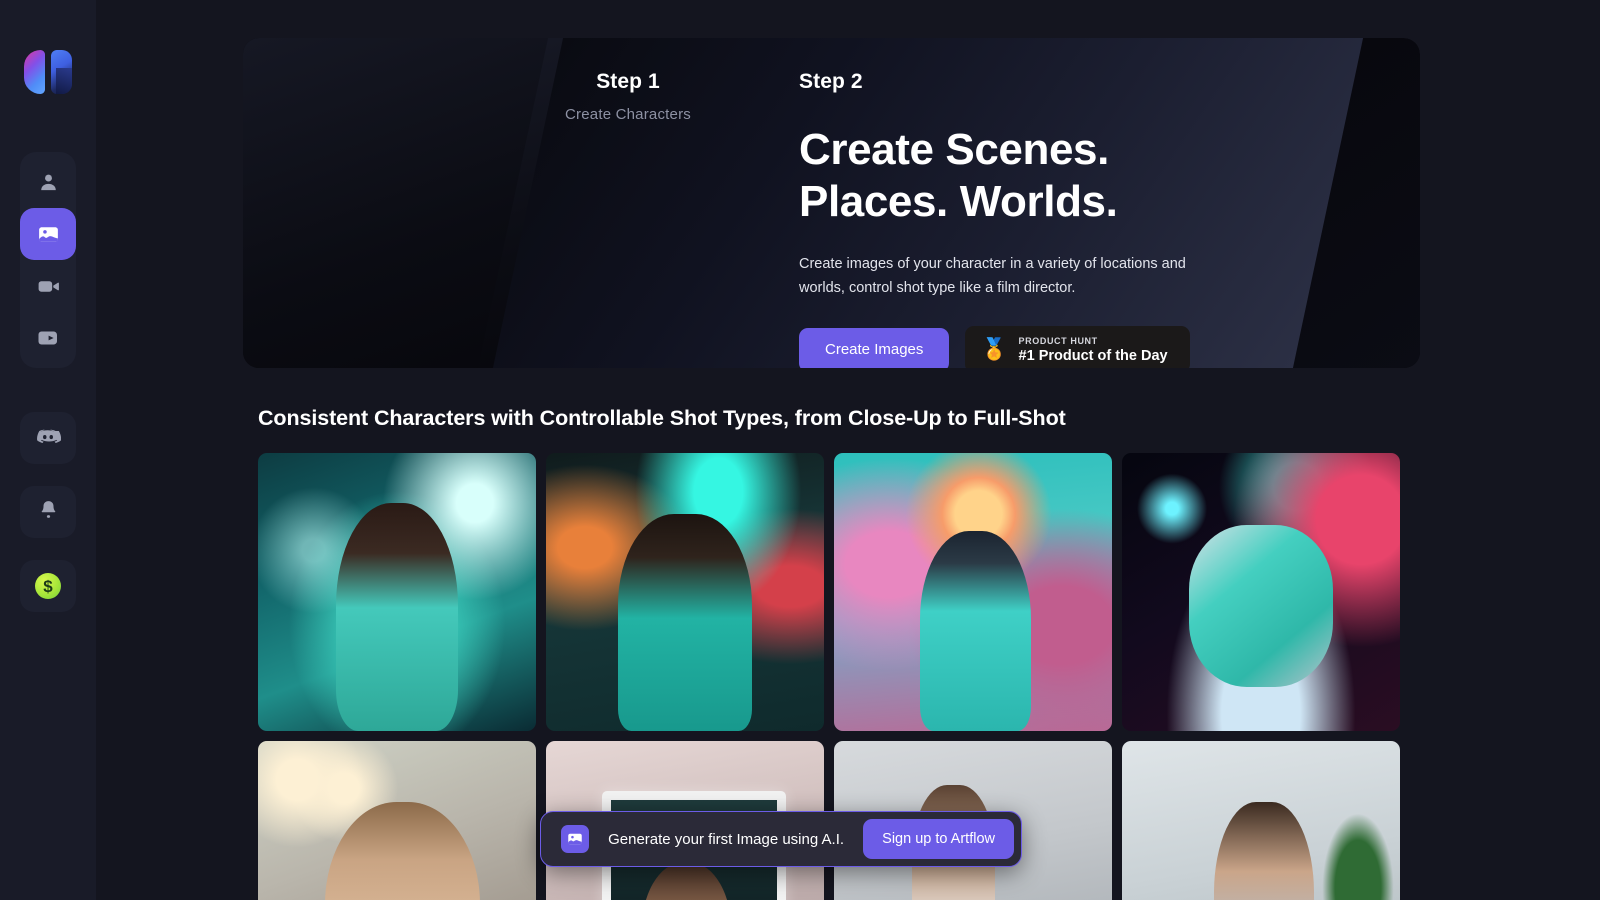  I want to click on product-hunt-badge: 🏅 PRODUCT HUNT #1 Product of the Day, so click(1077, 347).